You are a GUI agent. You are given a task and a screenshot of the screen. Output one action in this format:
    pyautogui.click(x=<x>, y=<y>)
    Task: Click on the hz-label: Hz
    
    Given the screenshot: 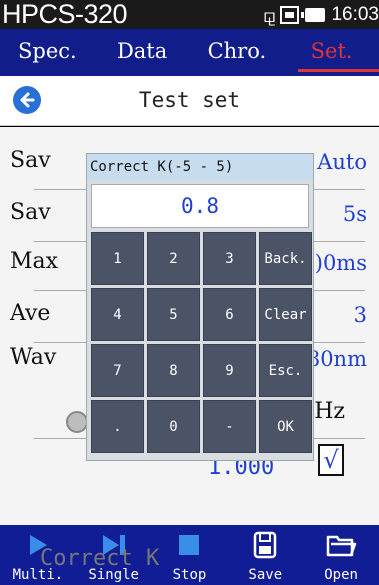 What is the action you would take?
    pyautogui.click(x=329, y=411)
    